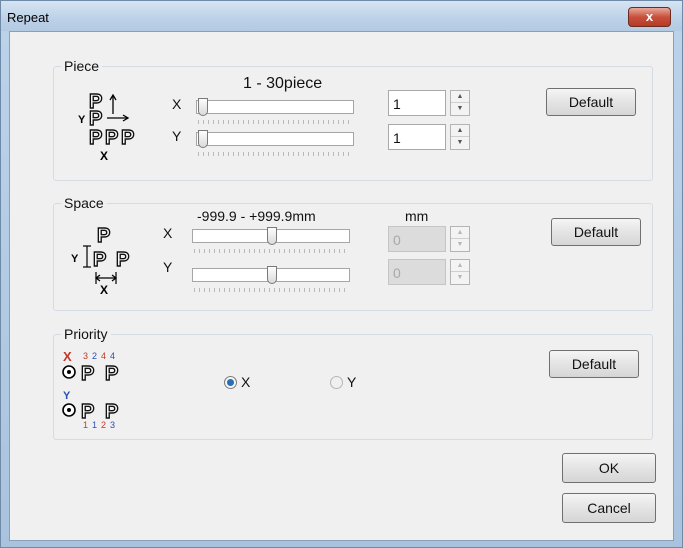 The image size is (683, 548). I want to click on piece-y-label: Y, so click(177, 136).